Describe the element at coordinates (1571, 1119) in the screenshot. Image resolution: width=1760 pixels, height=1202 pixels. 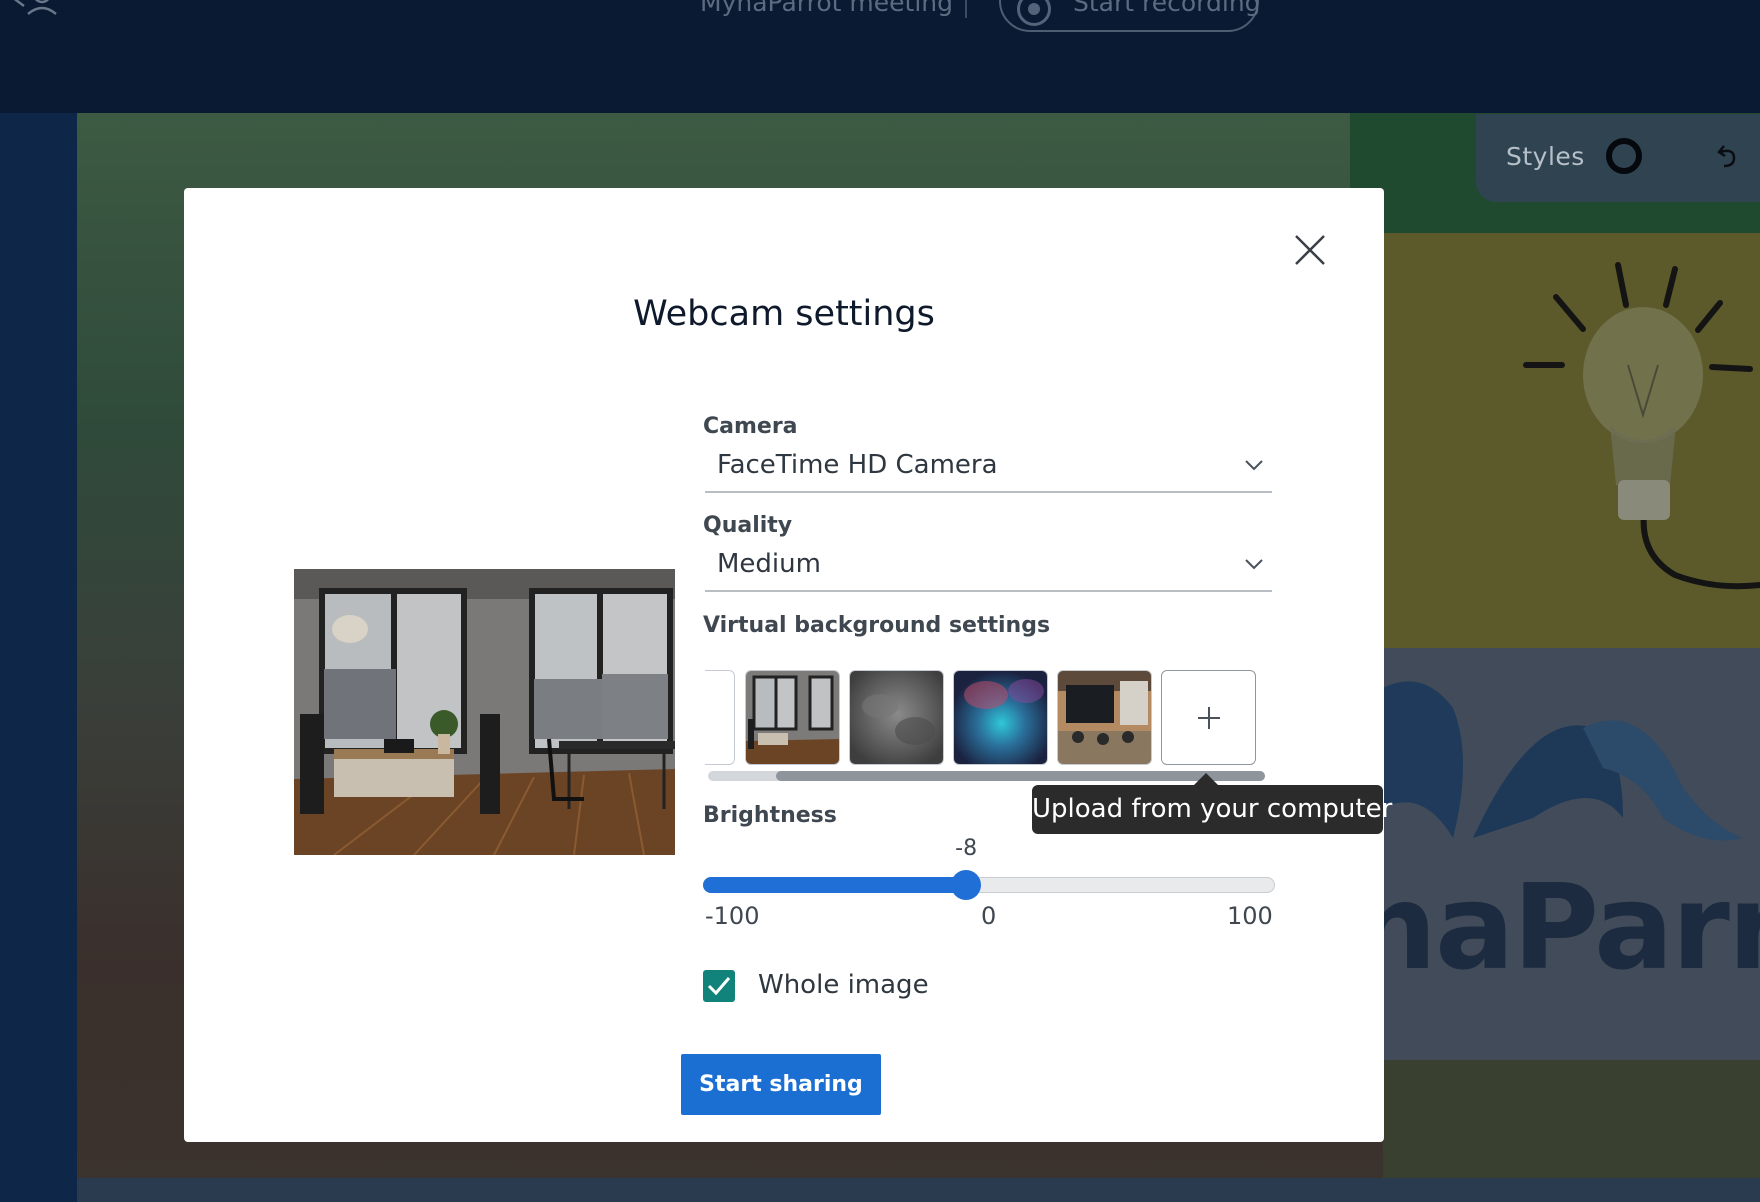
I see `slide-panel-bottom` at that location.